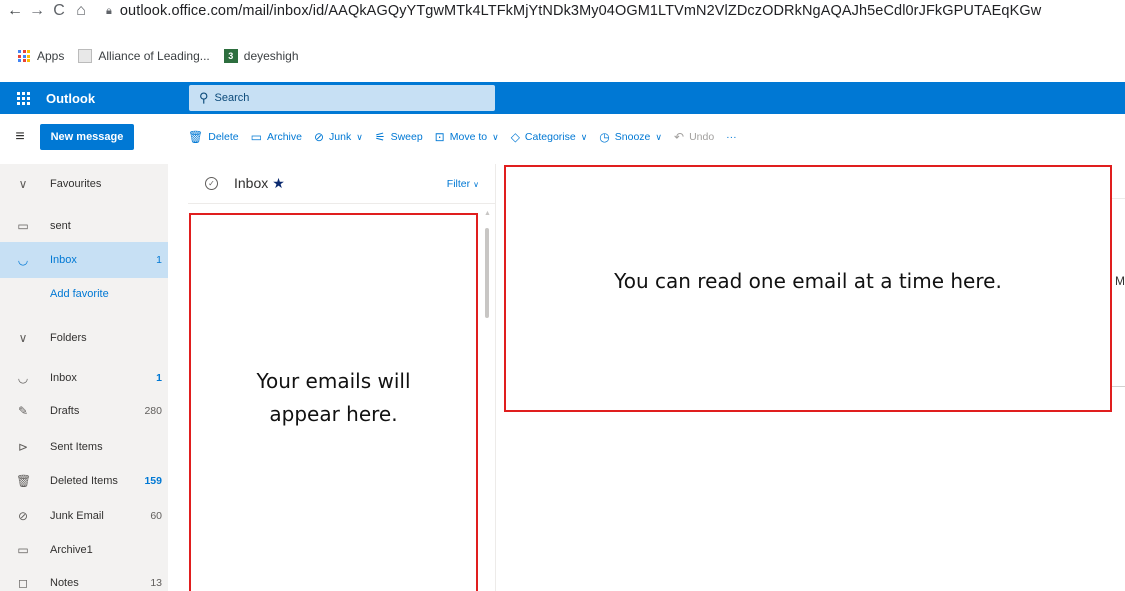 Image resolution: width=1125 pixels, height=591 pixels. What do you see at coordinates (232, 98) in the screenshot?
I see `search-placeholder: Search` at bounding box center [232, 98].